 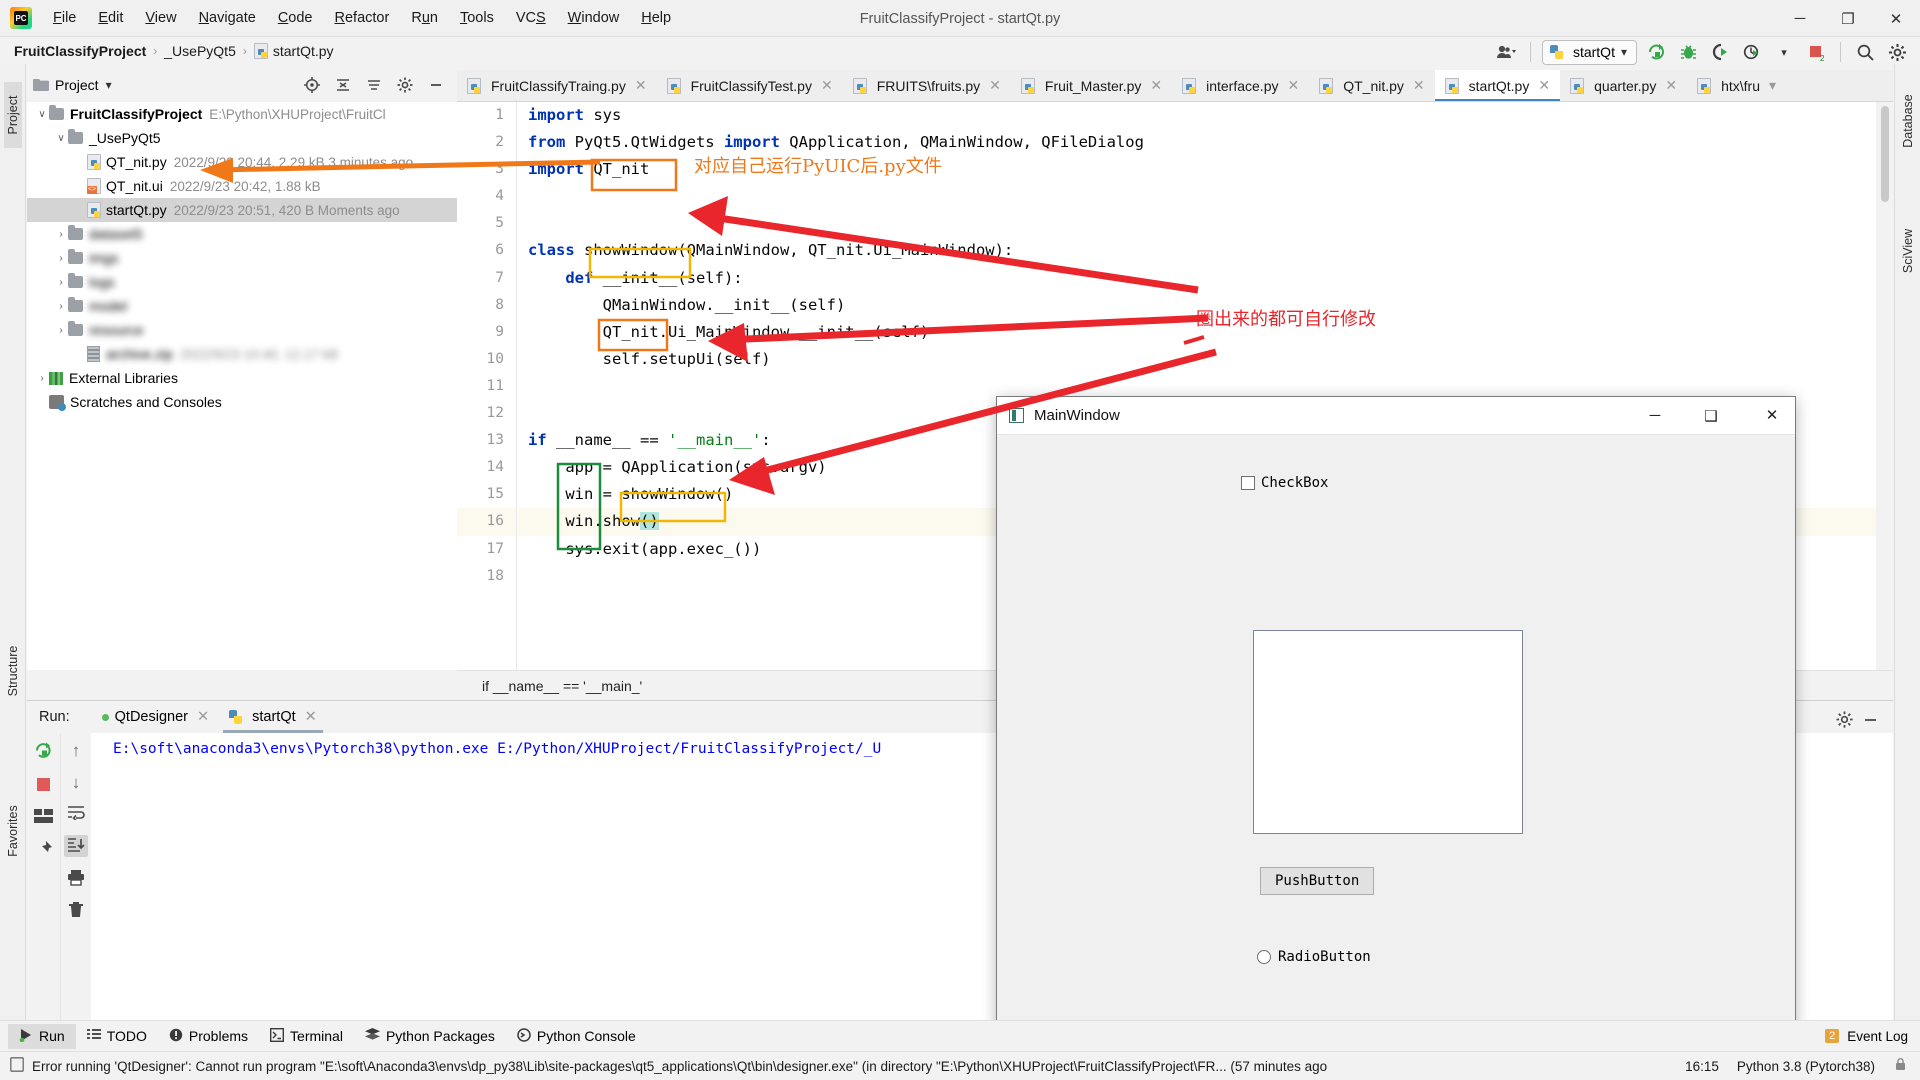 I want to click on editor-tab: startQt.py ✕, so click(x=1497, y=85).